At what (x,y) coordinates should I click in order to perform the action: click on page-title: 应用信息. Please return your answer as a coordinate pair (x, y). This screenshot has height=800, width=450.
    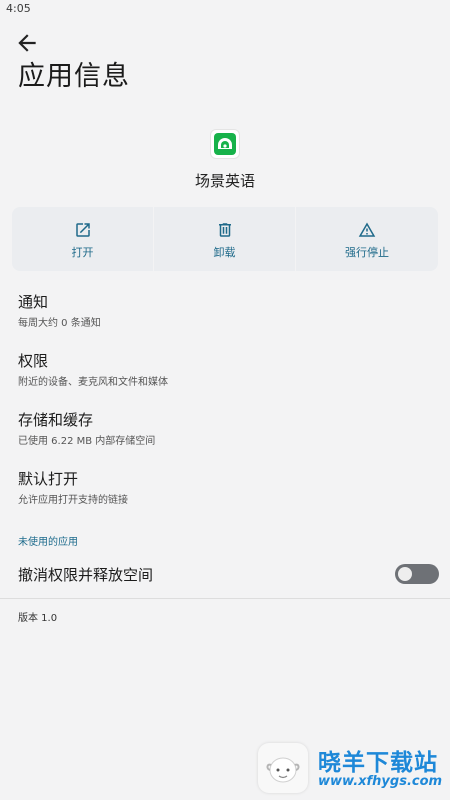
    Looking at the image, I should click on (74, 76).